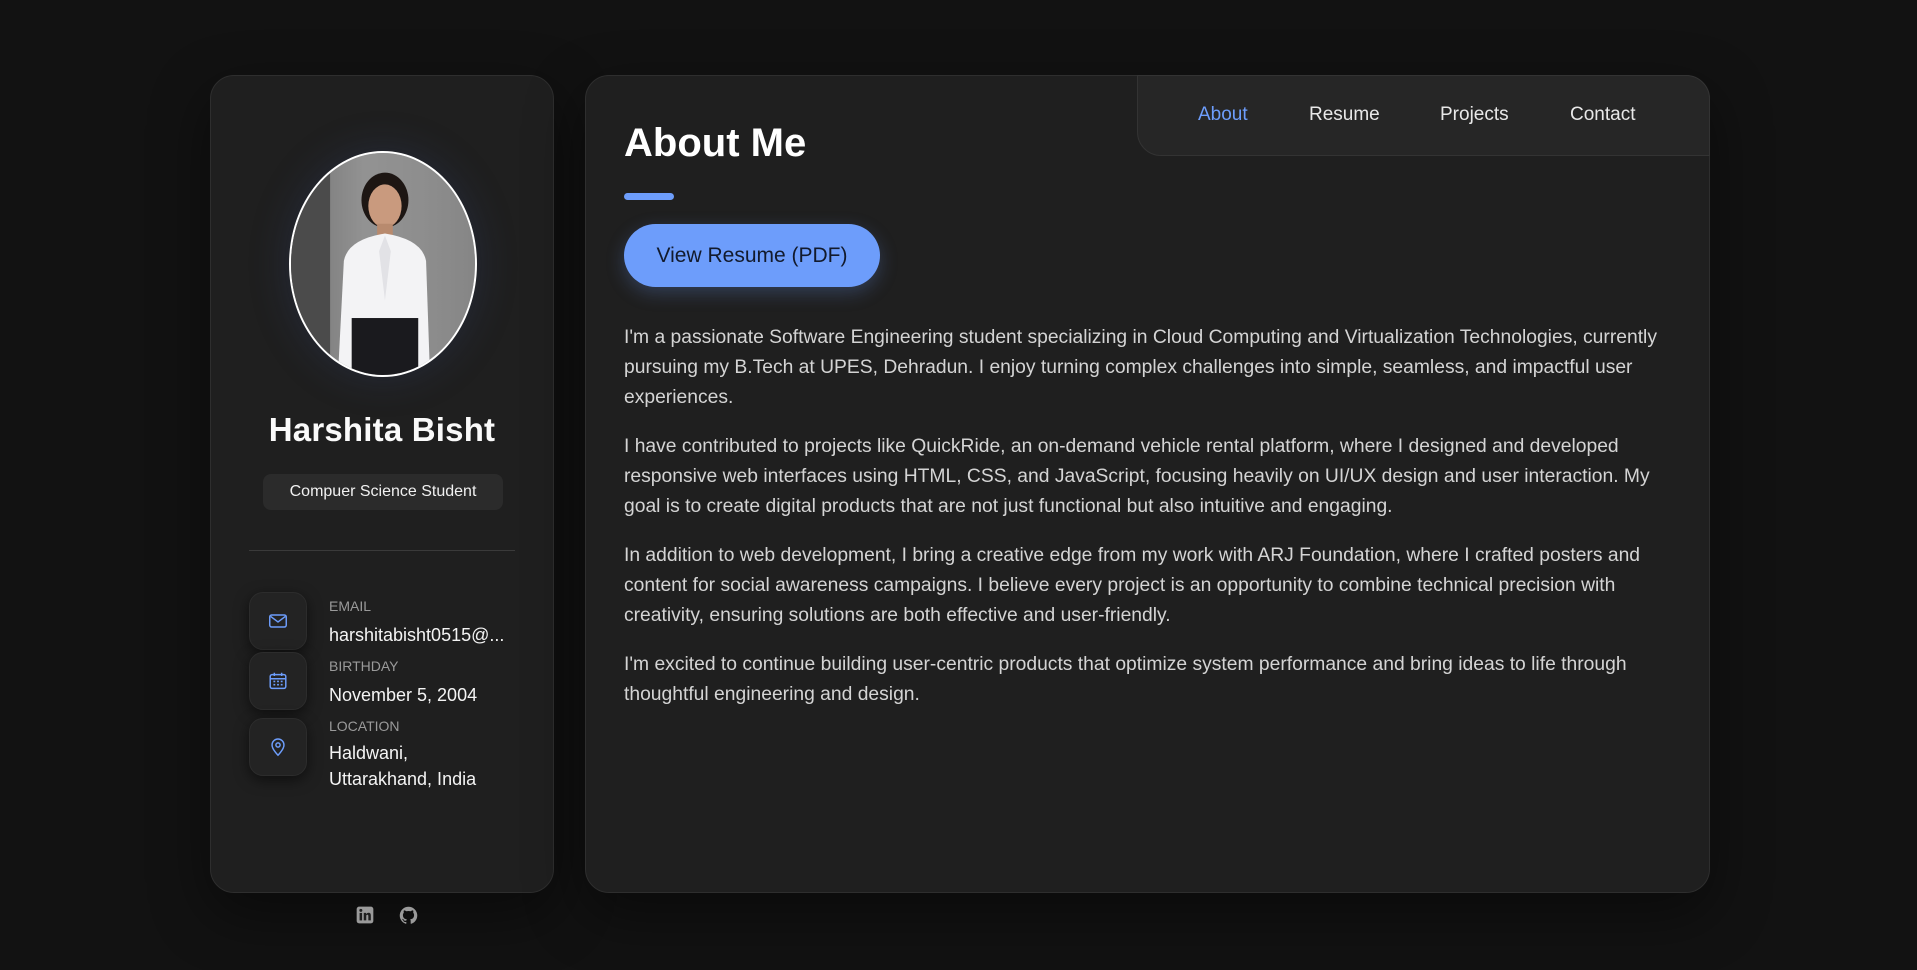 Image resolution: width=1917 pixels, height=970 pixels. I want to click on nav-about: About, so click(1223, 115).